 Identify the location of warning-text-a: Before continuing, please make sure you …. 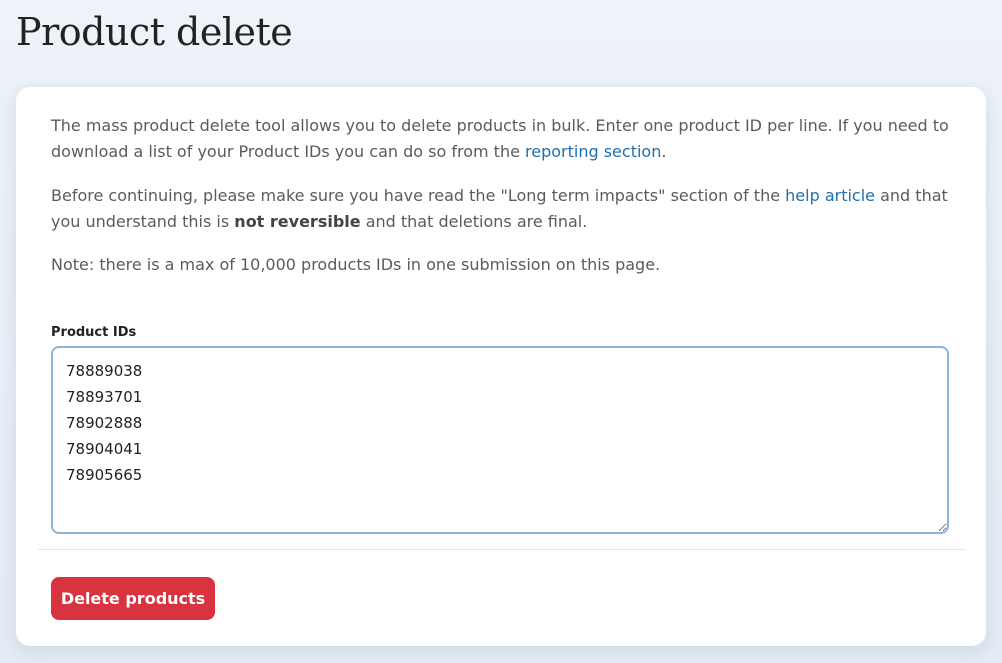
(418, 195).